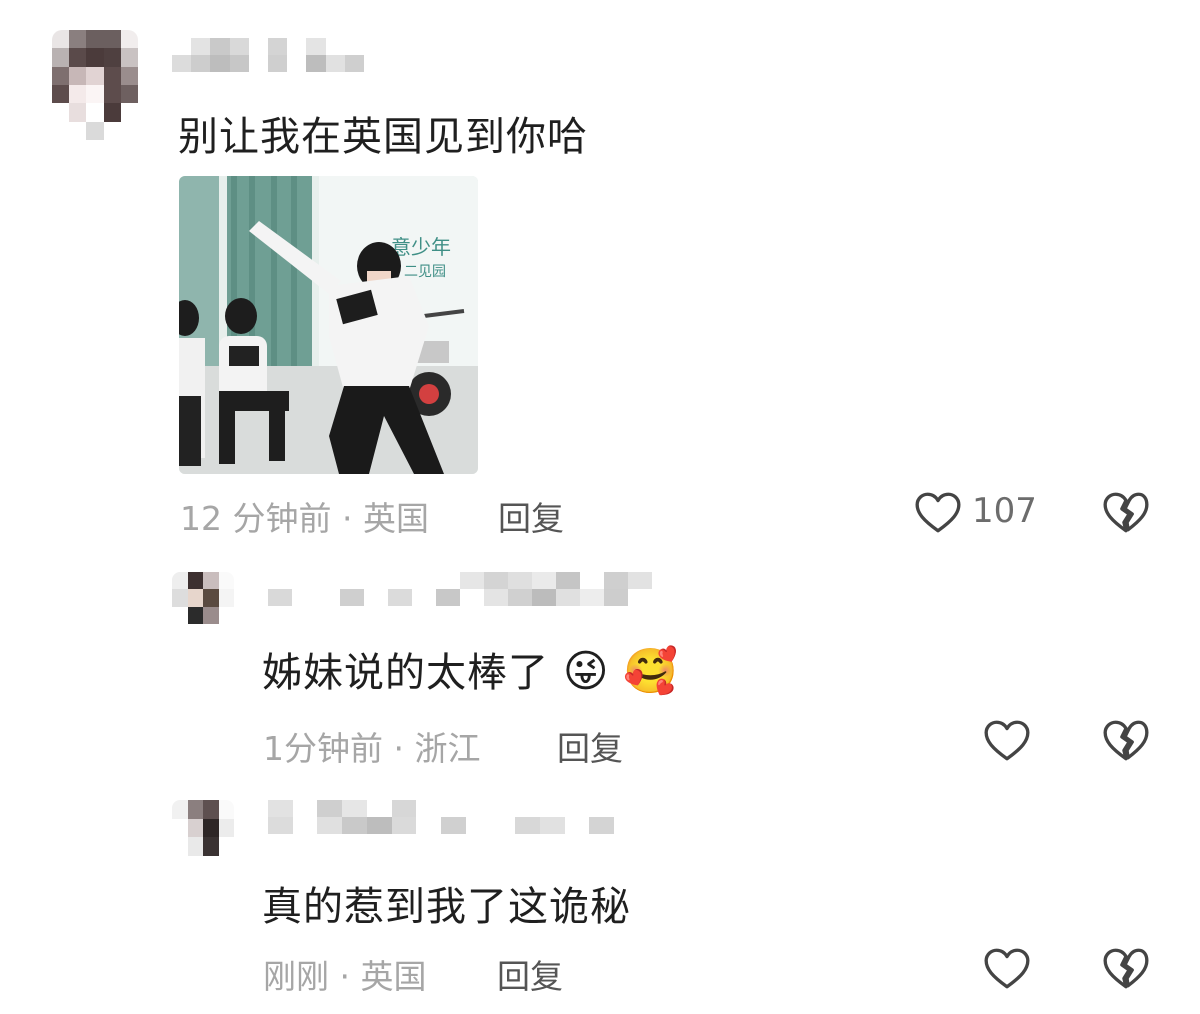  I want to click on comment-text: 姊妹说的太棒了 😜 🥰, so click(470, 669).